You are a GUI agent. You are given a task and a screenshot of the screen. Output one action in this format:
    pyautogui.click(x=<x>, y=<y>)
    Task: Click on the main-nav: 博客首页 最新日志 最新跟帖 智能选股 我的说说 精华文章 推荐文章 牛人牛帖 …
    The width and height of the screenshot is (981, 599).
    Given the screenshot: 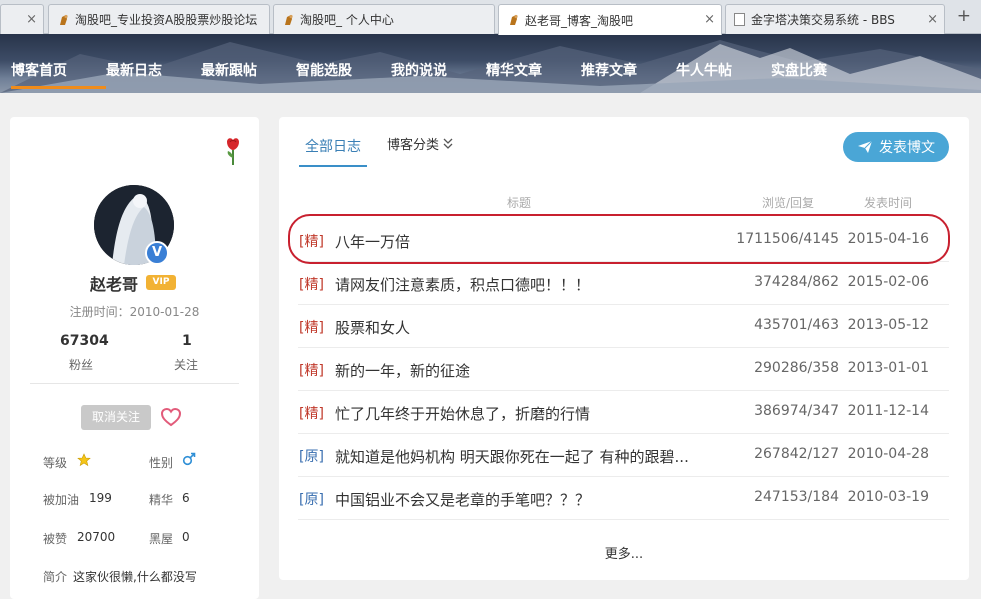 What is the action you would take?
    pyautogui.click(x=433, y=63)
    